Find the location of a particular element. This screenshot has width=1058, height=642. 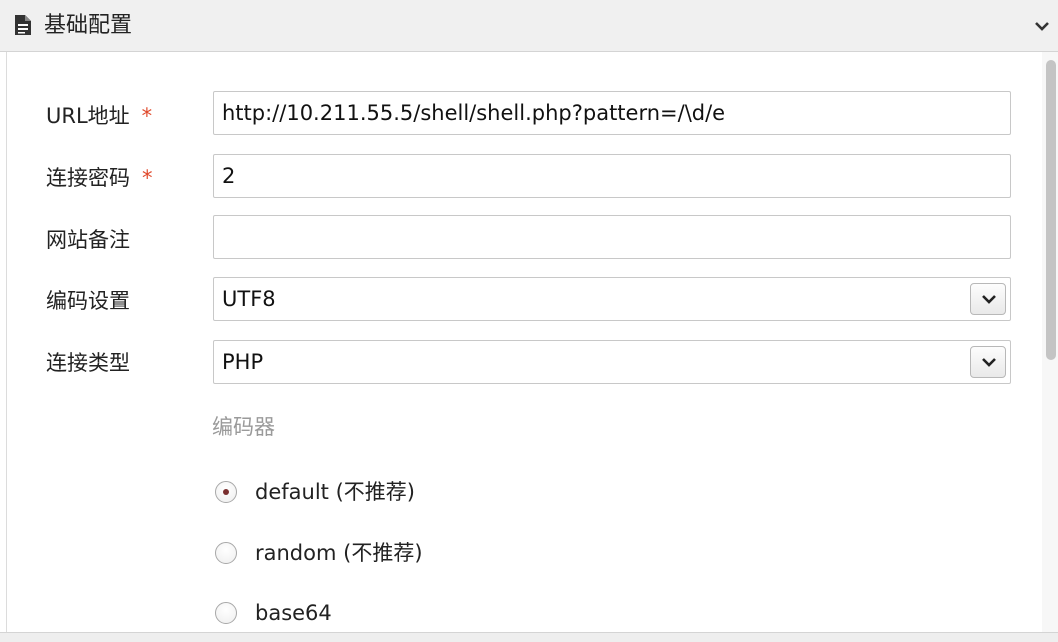

encoding-label: 编码设置 is located at coordinates (88, 301).